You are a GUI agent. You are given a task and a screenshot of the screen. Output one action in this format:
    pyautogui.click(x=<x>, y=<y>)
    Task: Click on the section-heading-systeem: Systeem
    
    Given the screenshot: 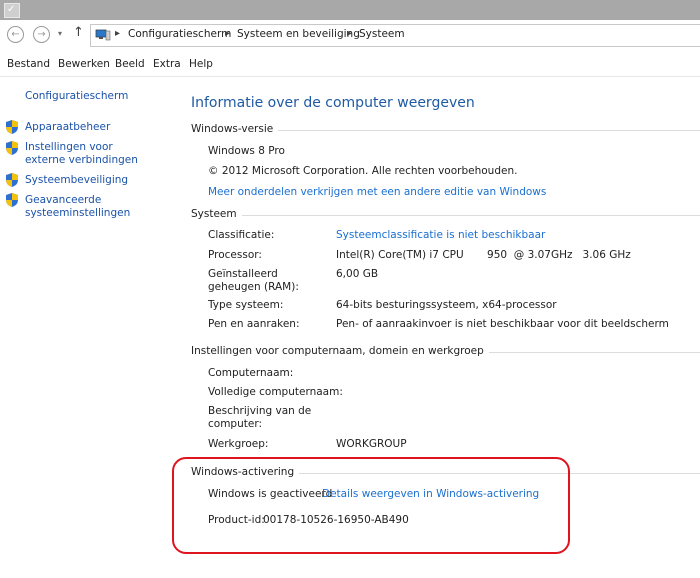 What is the action you would take?
    pyautogui.click(x=216, y=214)
    